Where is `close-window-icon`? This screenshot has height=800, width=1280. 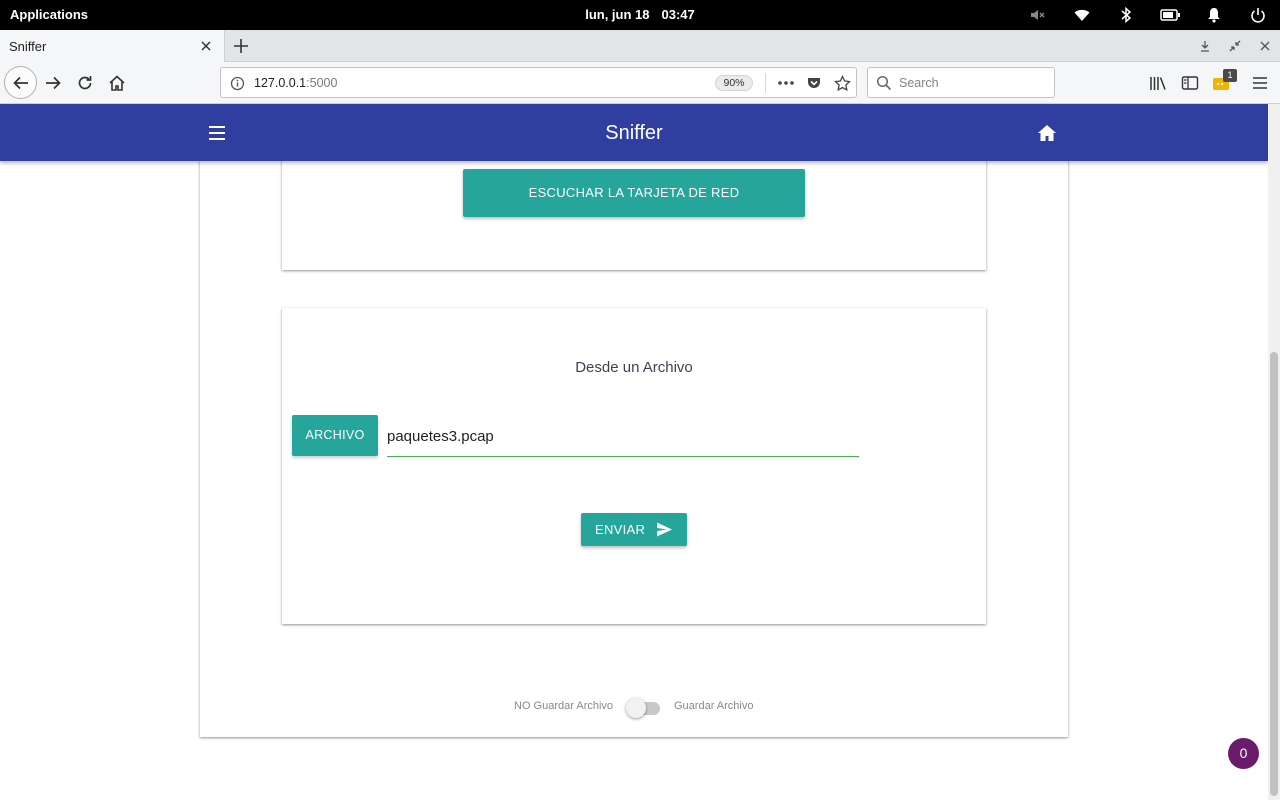 close-window-icon is located at coordinates (1265, 46).